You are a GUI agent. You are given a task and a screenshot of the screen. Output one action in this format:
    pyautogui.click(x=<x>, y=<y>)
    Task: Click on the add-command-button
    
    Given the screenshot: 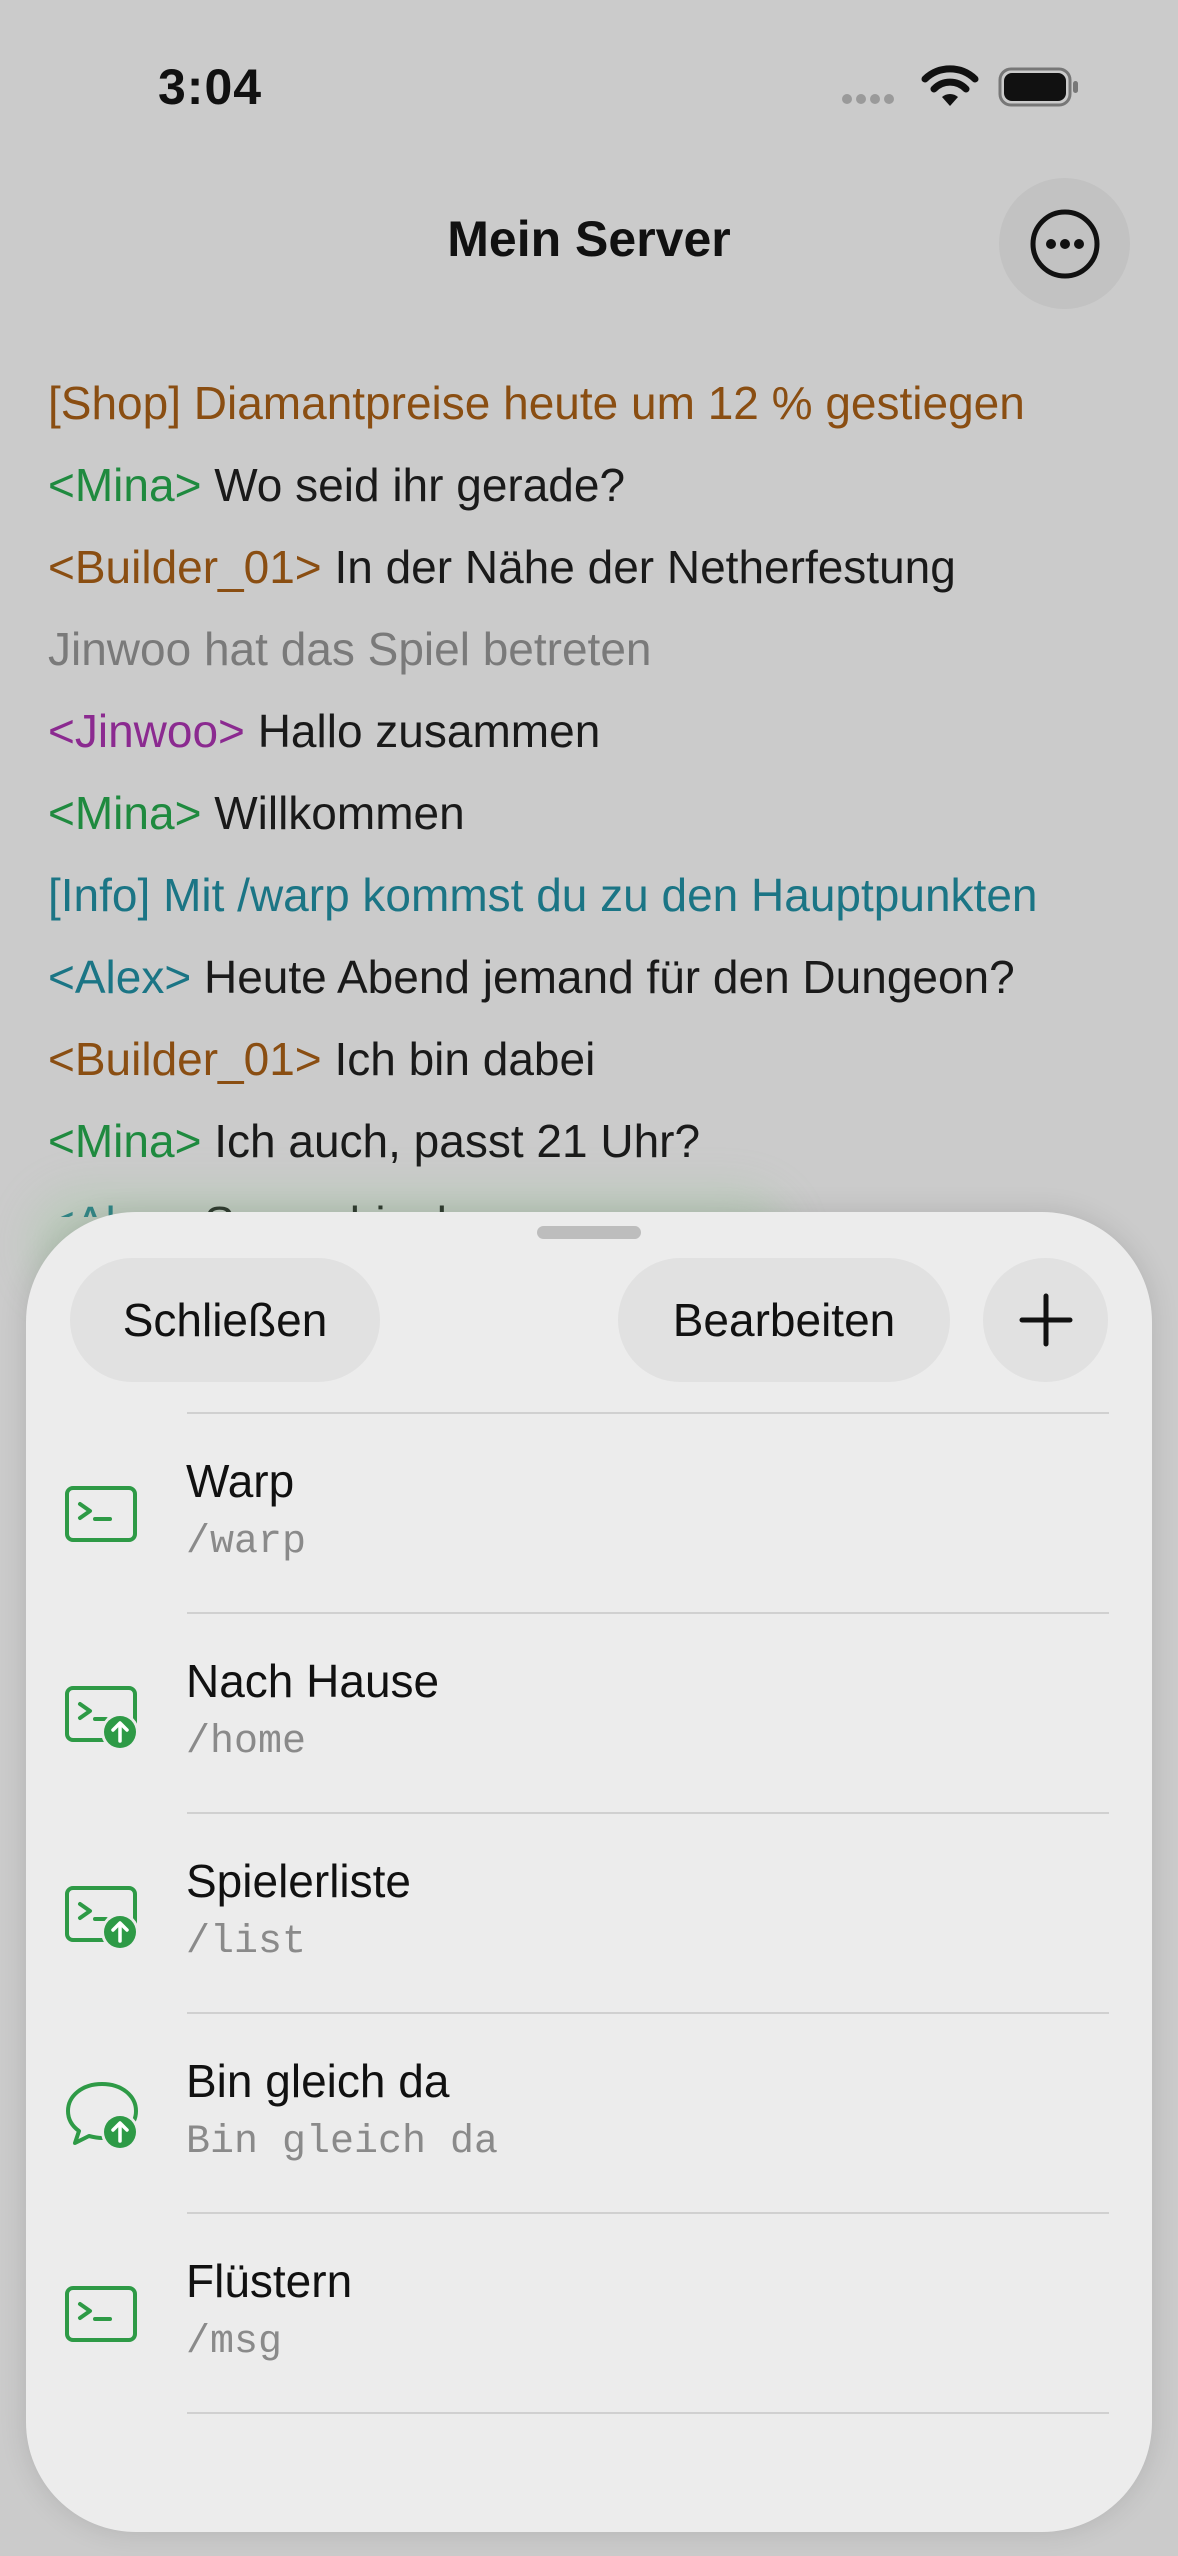 What is the action you would take?
    pyautogui.click(x=1045, y=1320)
    